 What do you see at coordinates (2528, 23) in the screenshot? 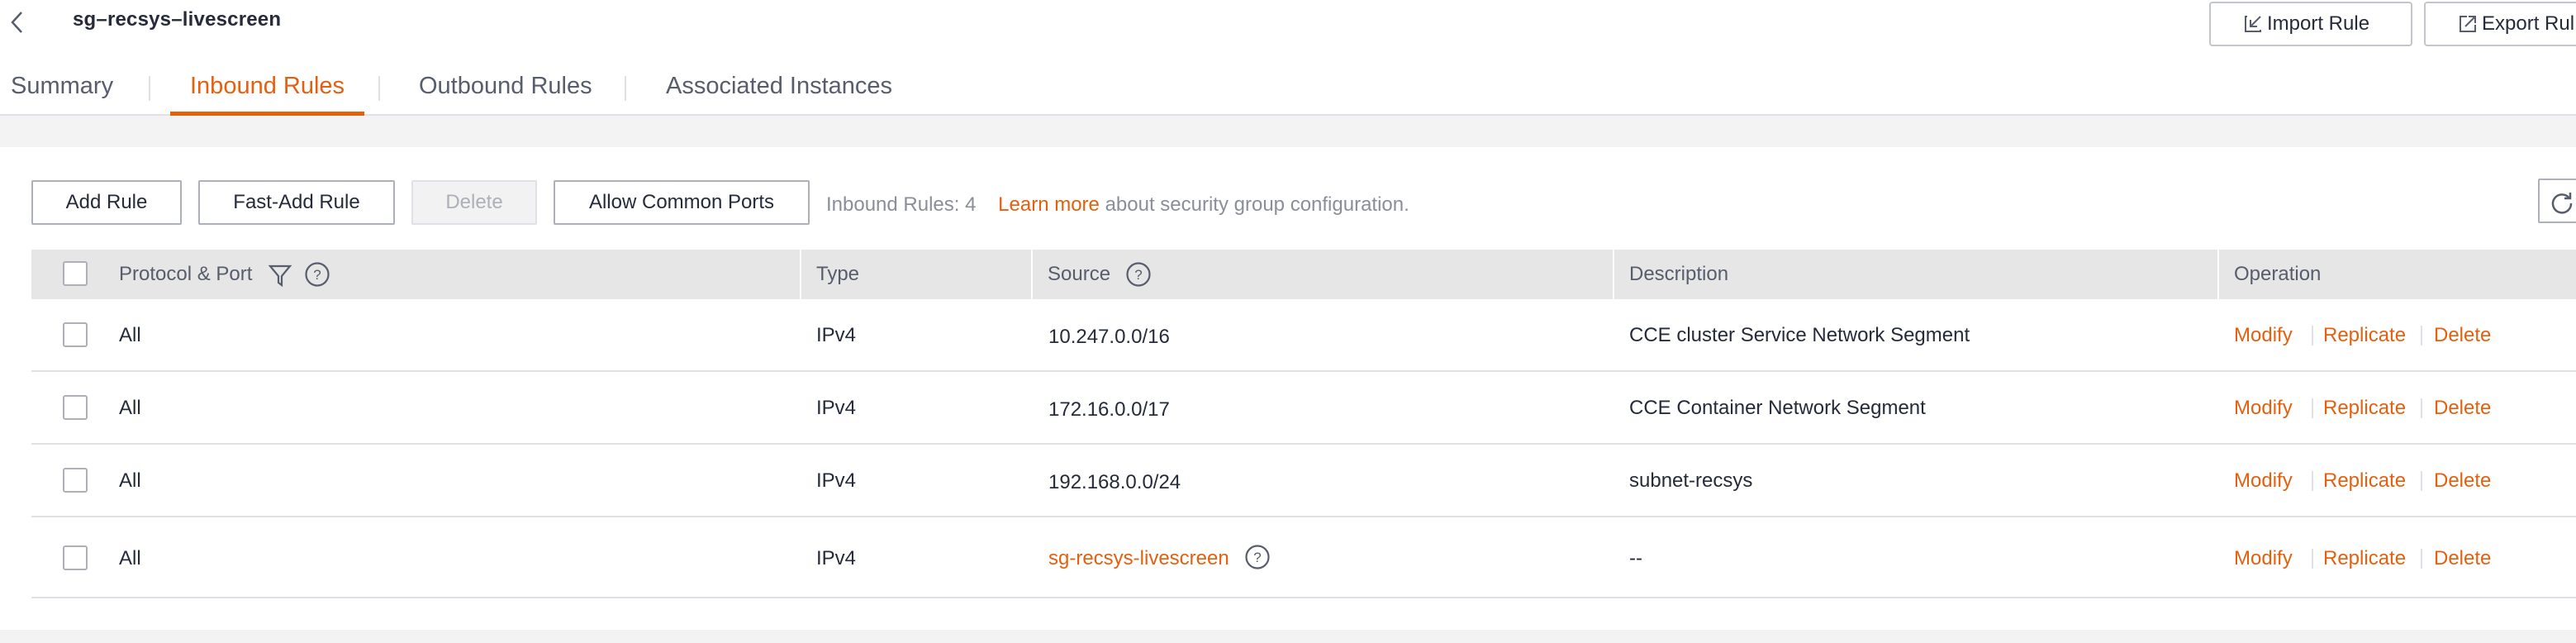
I see `export-rule-label: Export Rul` at bounding box center [2528, 23].